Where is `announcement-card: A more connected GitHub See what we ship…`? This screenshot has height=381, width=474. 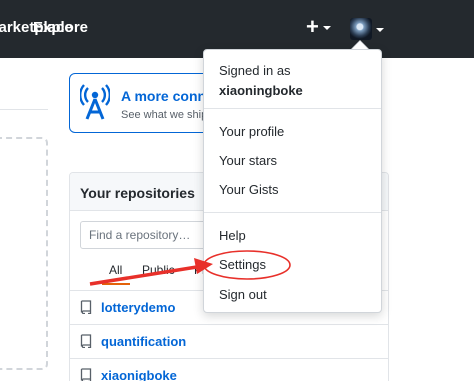
announcement-card: A more connected GitHub See what we ship… is located at coordinates (144, 103).